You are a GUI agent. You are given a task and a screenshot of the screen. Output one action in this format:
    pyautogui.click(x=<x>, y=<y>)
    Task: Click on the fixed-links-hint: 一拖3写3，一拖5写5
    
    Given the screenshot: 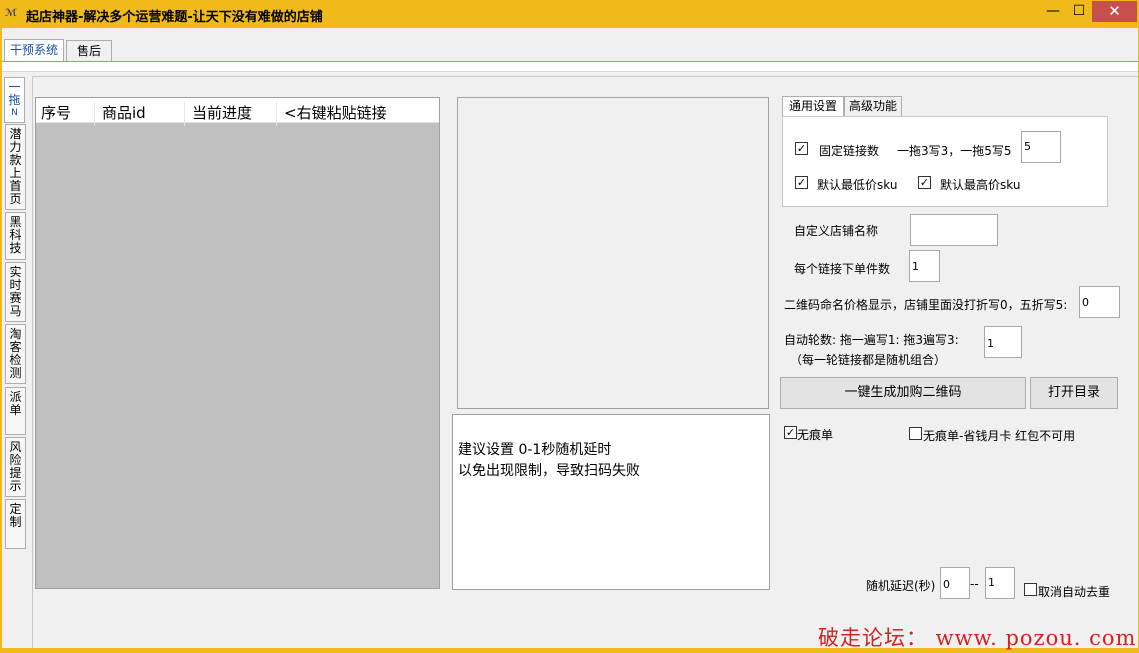 What is the action you would take?
    pyautogui.click(x=954, y=151)
    